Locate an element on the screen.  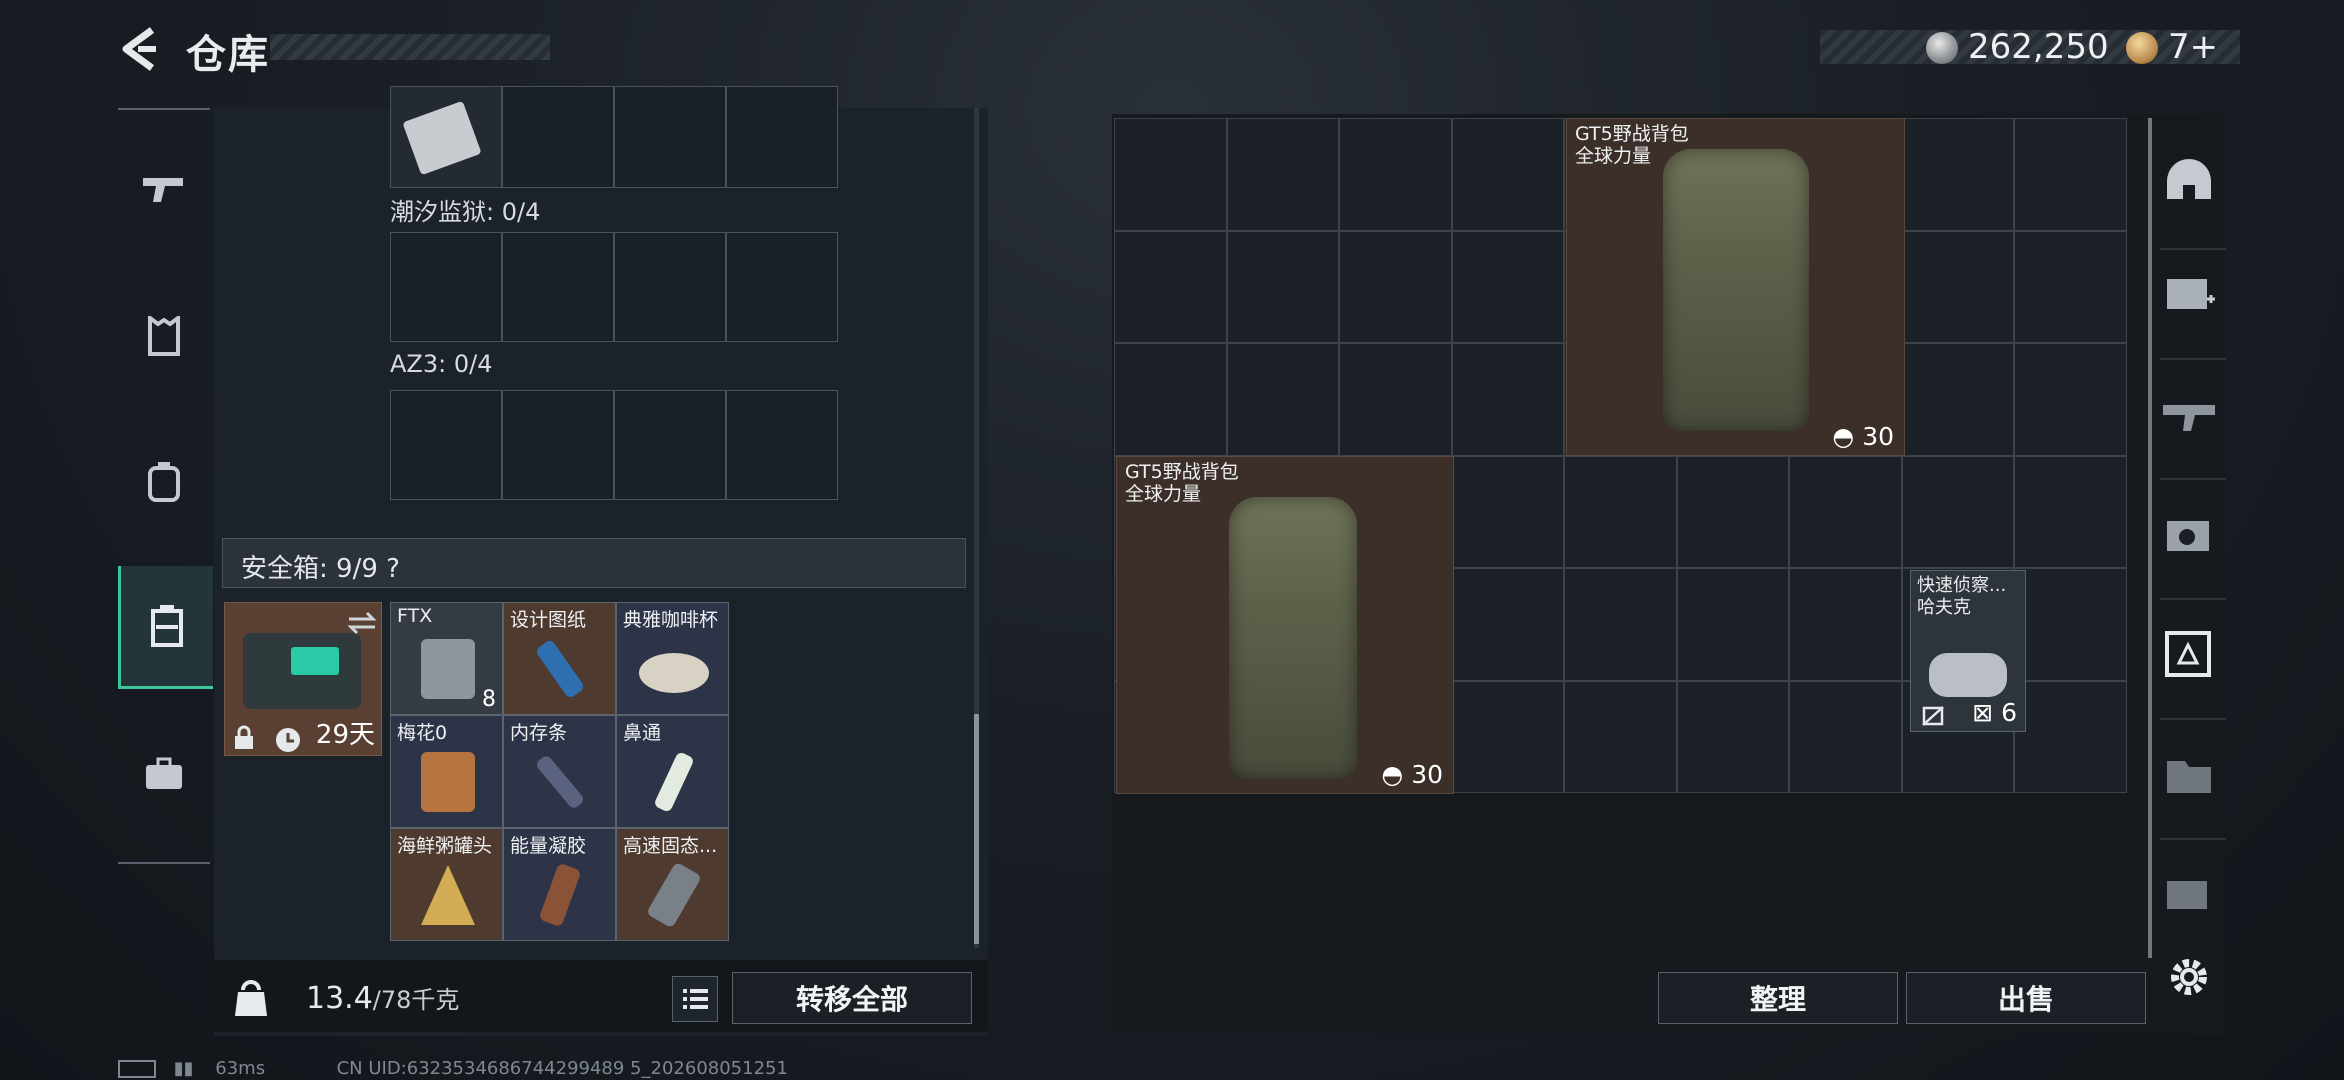
backpack-item-top: GT5野战背包 全球力量 ◓ 30 is located at coordinates (1735, 287).